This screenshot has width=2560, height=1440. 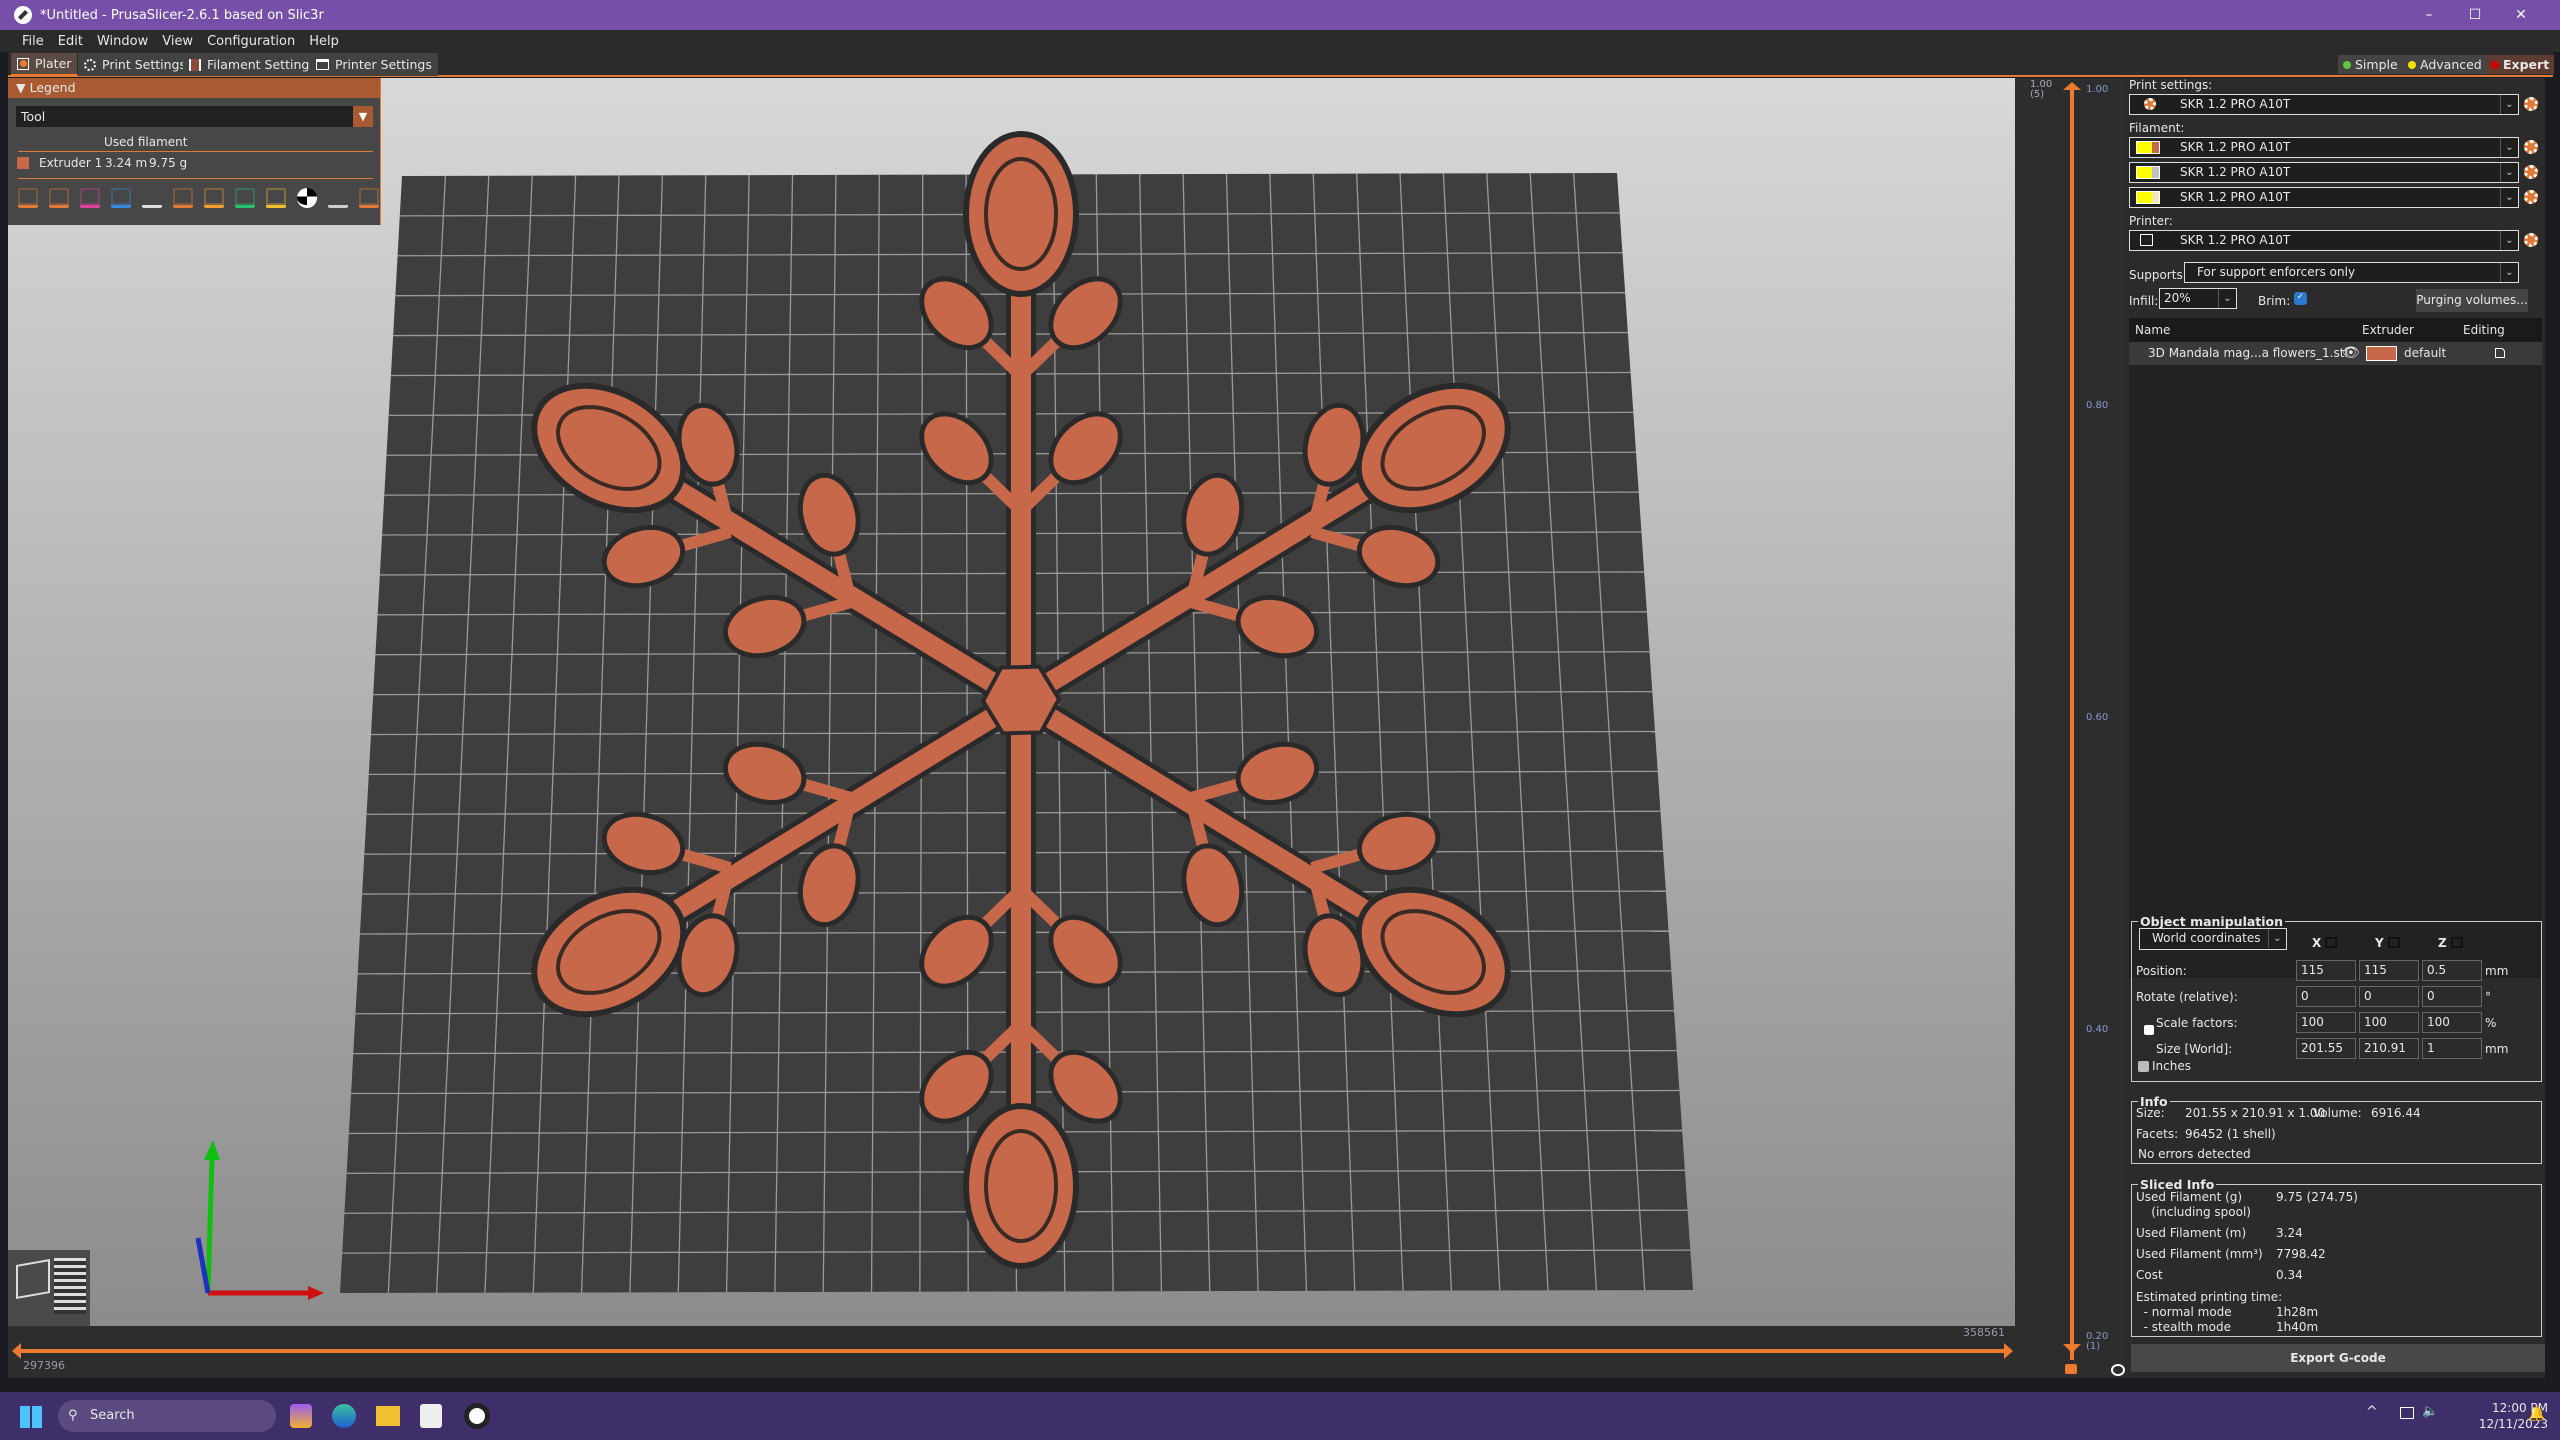 I want to click on mode-simple-button: Simple, so click(x=2370, y=64).